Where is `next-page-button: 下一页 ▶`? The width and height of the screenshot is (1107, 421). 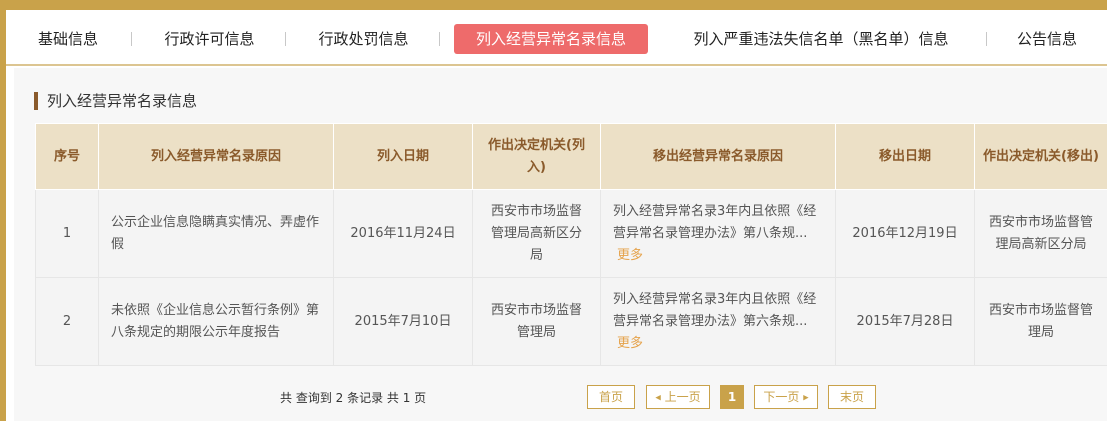
next-page-button: 下一页 ▶ is located at coordinates (786, 397).